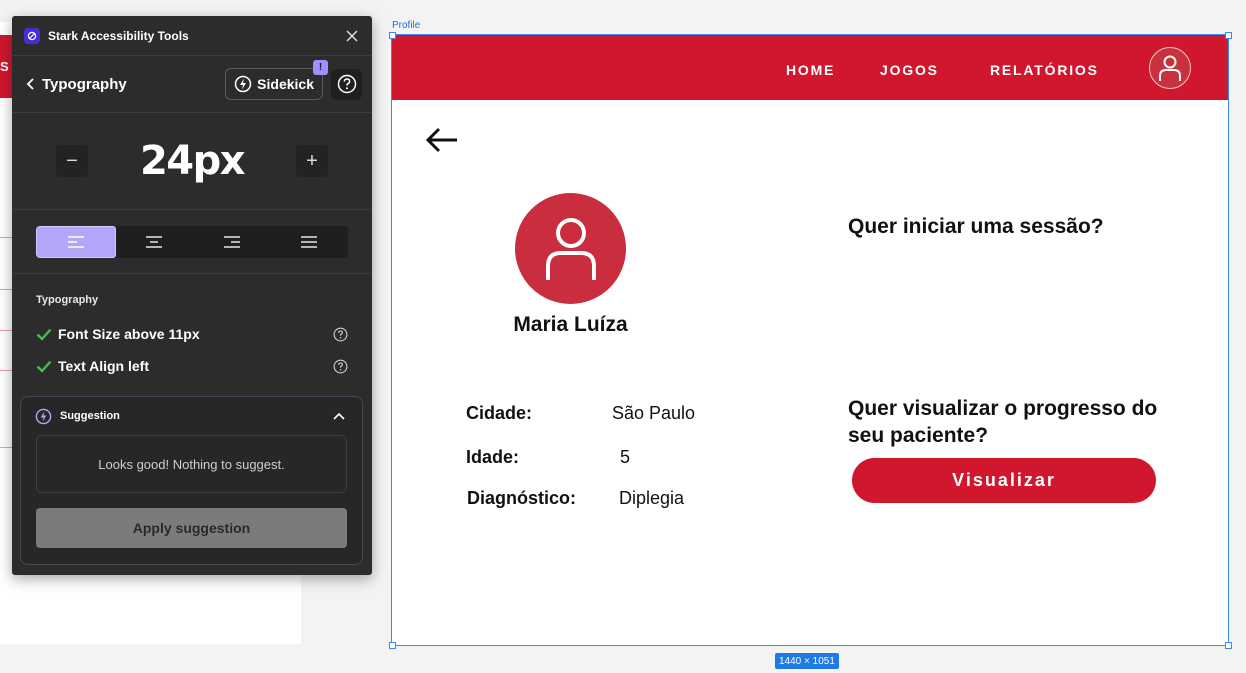  I want to click on stark-logo-icon, so click(32, 35).